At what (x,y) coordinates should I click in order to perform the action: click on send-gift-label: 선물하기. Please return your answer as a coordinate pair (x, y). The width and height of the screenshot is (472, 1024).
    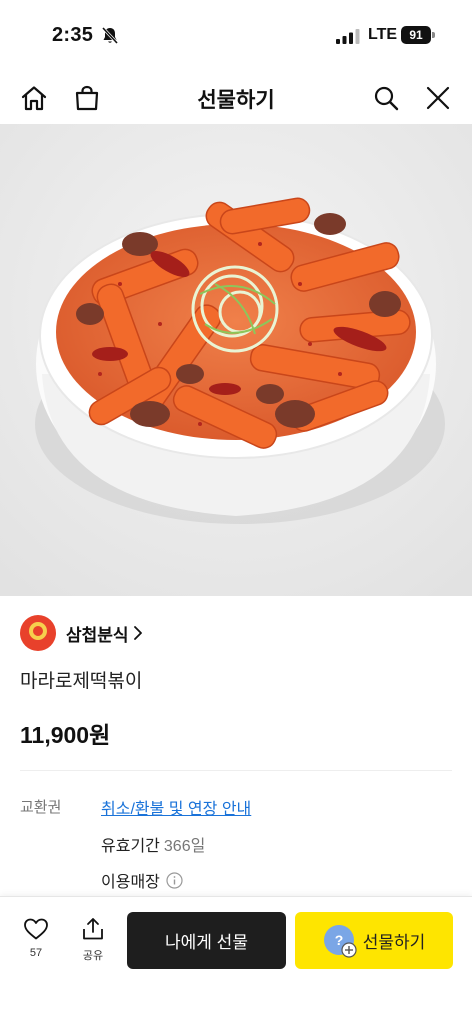
    Looking at the image, I should click on (394, 942).